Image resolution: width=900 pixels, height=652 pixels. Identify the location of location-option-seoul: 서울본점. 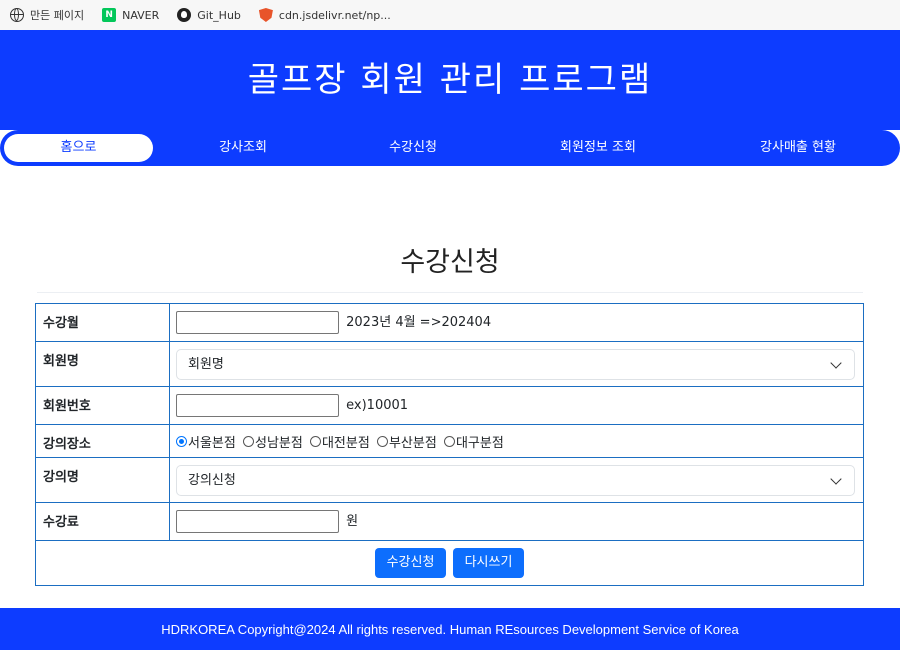
(206, 441).